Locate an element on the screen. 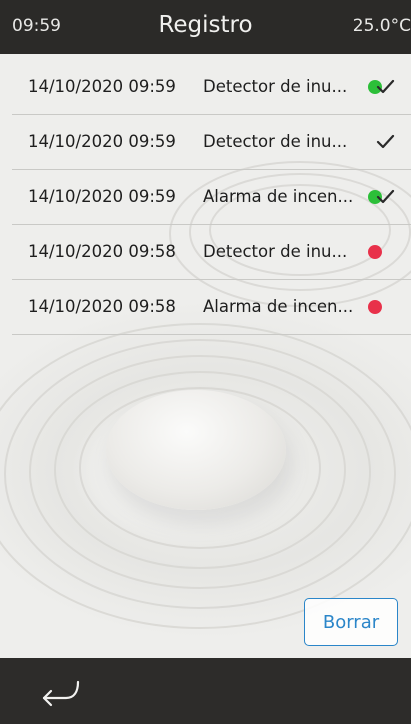 The image size is (411, 724). back-arrow-icon is located at coordinates (61, 693).